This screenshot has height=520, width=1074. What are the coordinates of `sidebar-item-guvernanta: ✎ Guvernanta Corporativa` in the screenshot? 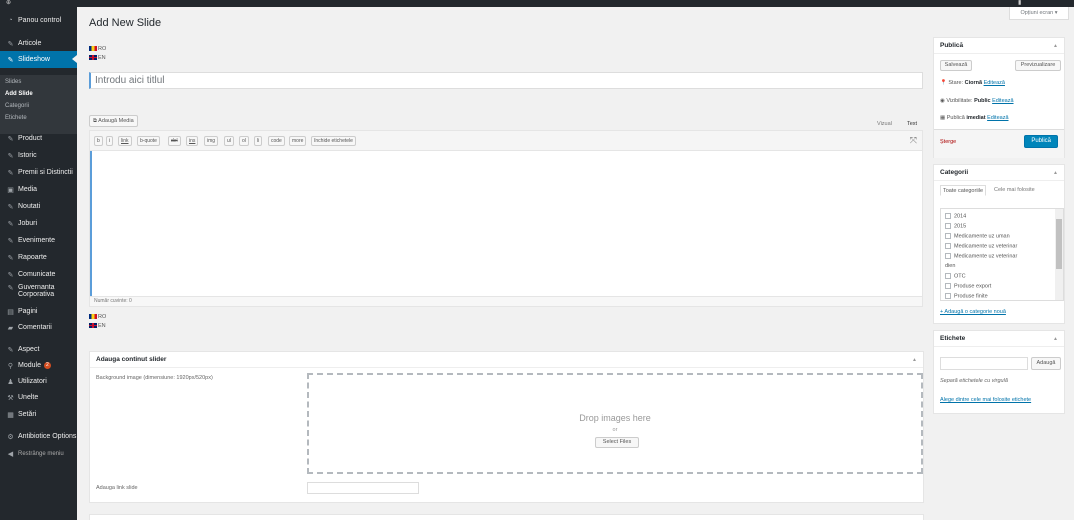 It's located at (38, 293).